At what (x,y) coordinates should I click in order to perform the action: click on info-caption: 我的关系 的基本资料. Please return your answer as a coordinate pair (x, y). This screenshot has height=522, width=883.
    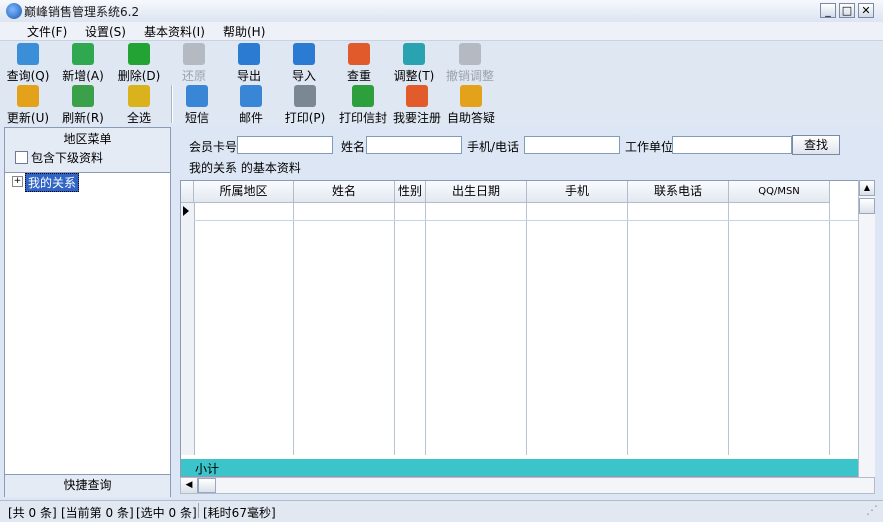
    Looking at the image, I should click on (245, 168).